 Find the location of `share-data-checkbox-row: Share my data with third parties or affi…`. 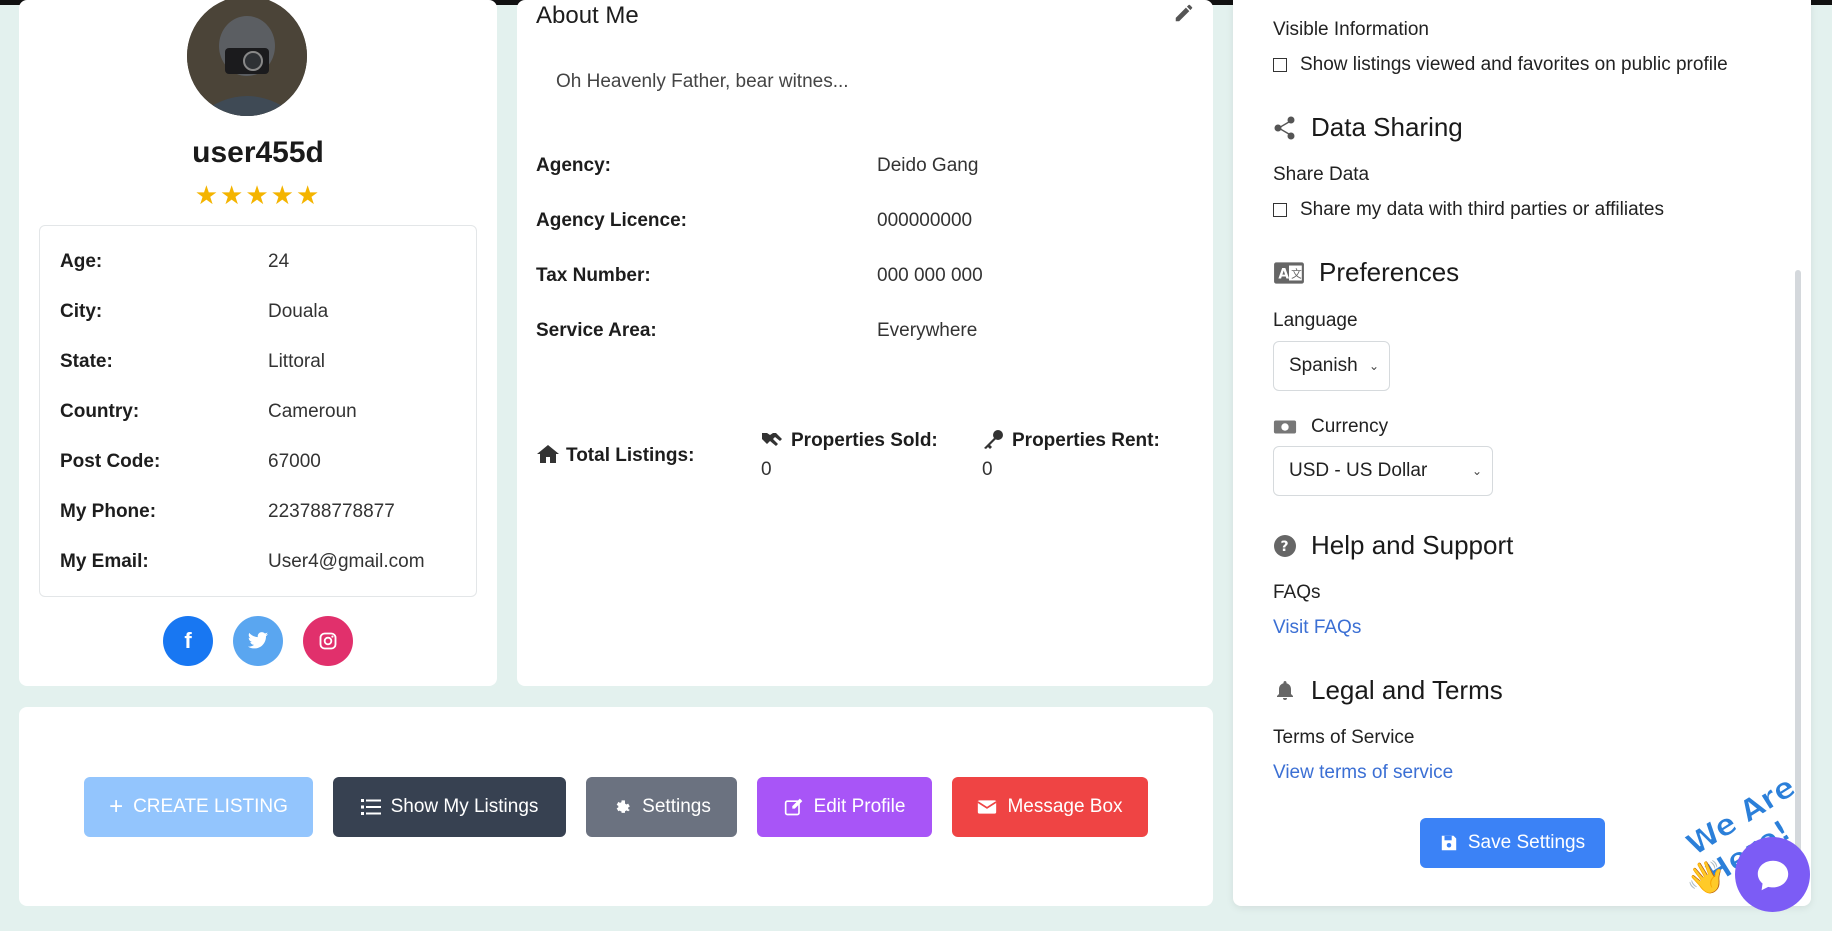

share-data-checkbox-row: Share my data with third parties or affi… is located at coordinates (1468, 210).